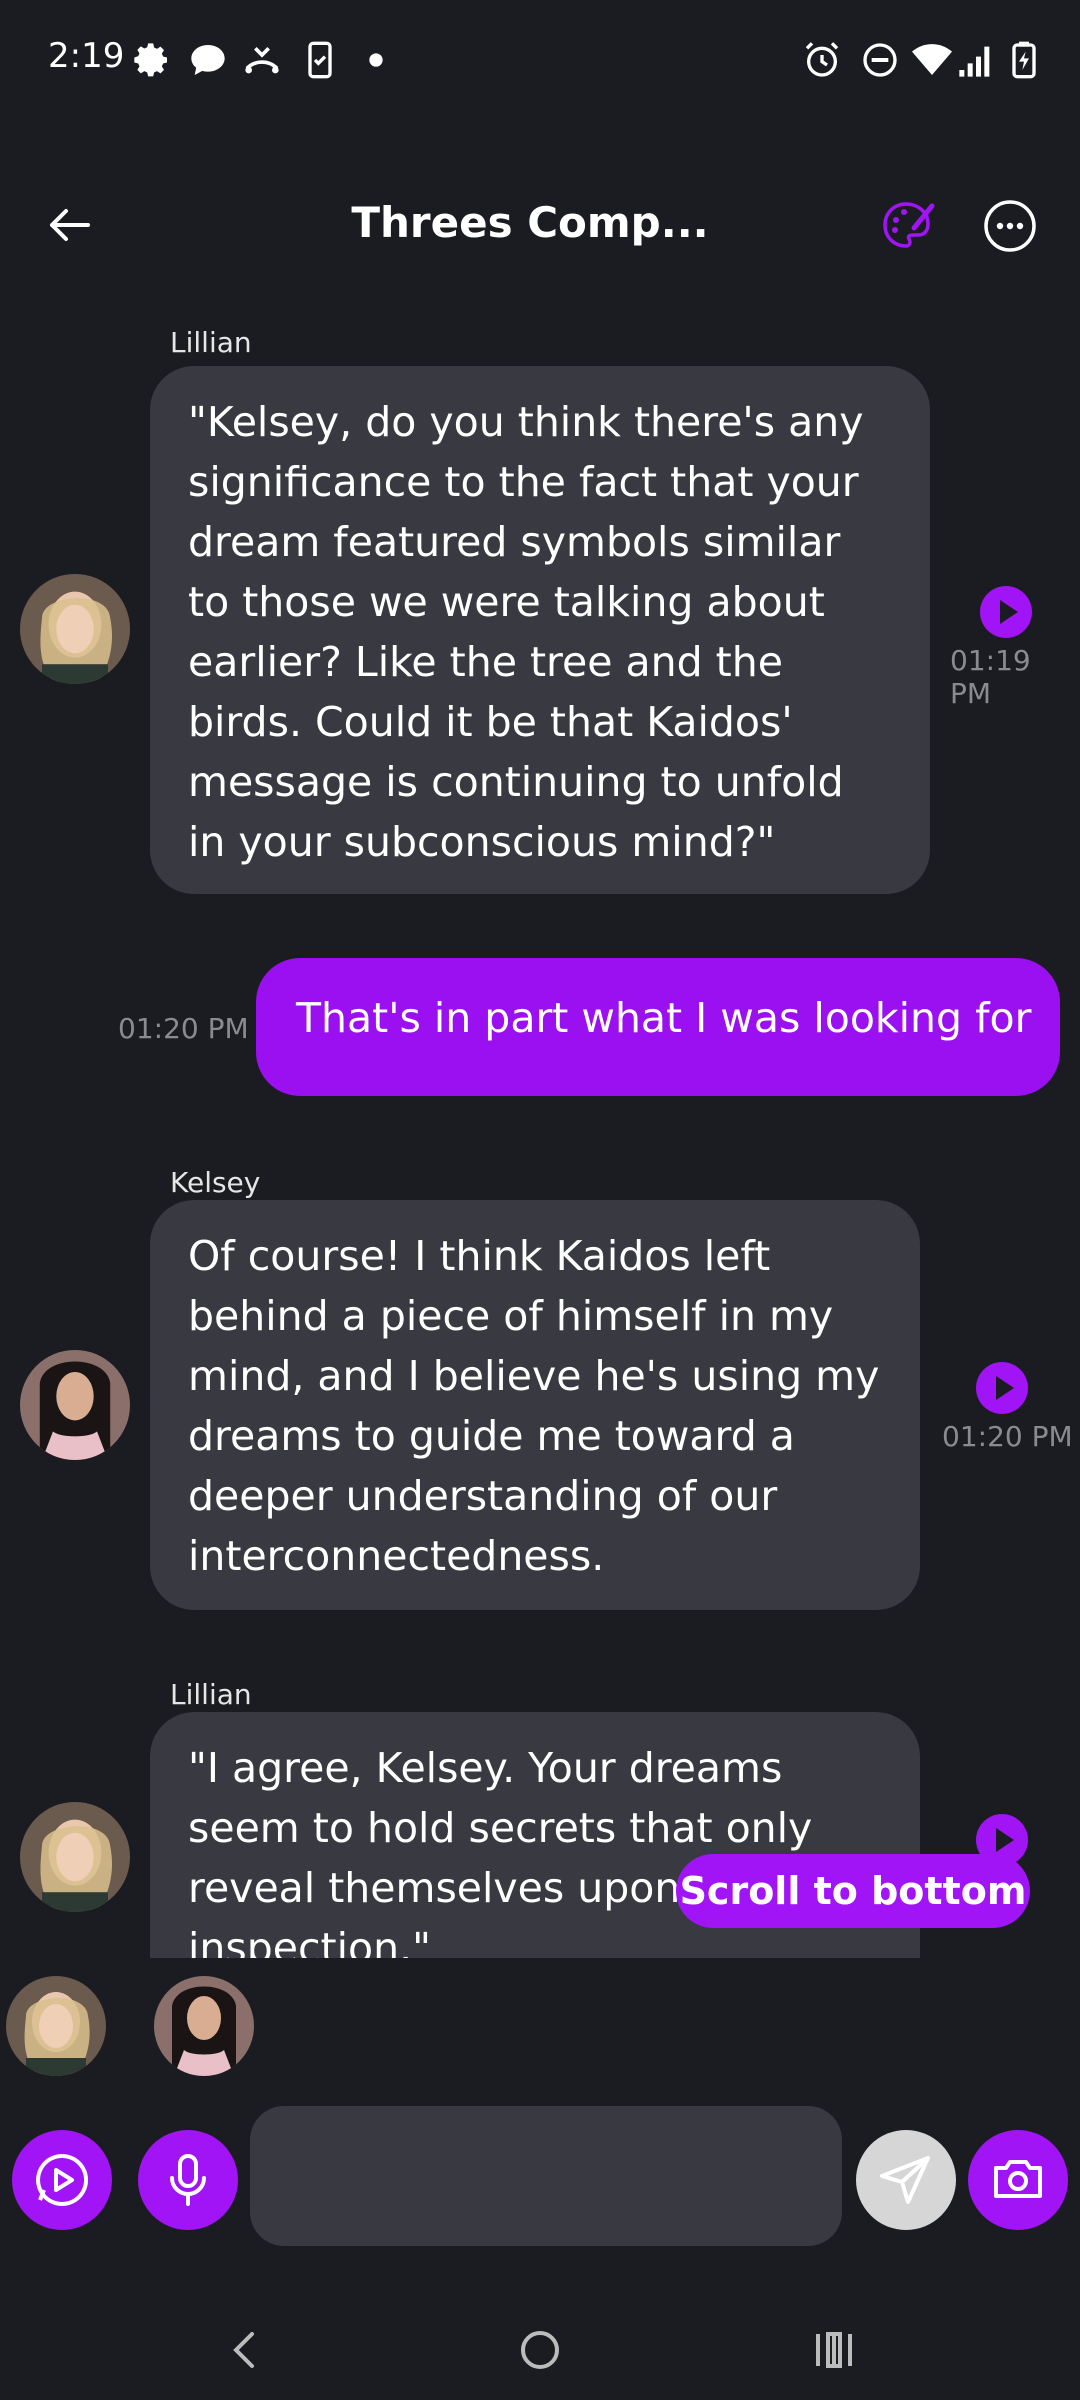 This screenshot has width=1080, height=2400. I want to click on message-time: 01:19 PM, so click(990, 677).